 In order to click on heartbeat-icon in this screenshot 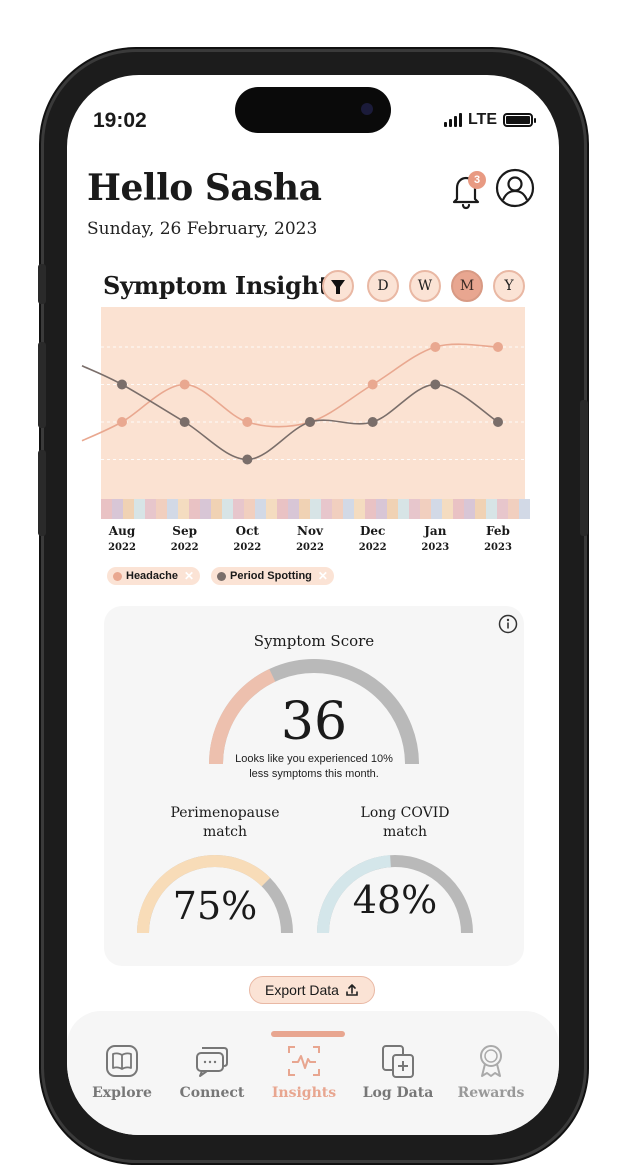, I will do `click(304, 1061)`.